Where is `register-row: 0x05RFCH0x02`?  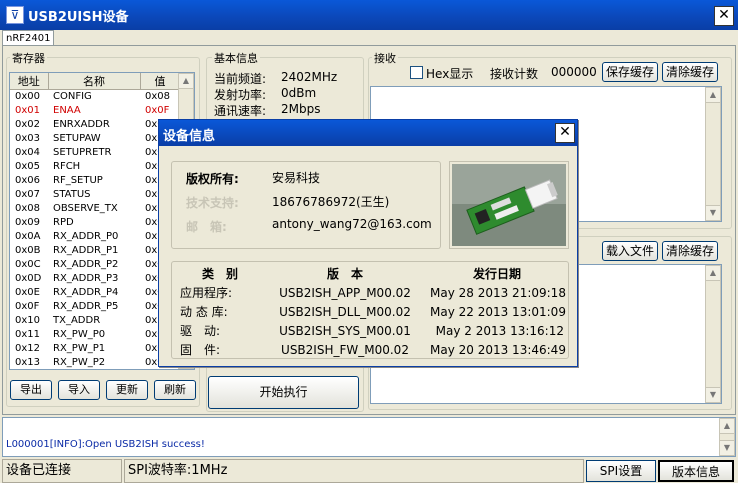
register-row: 0x05RFCH0x02 is located at coordinates (95, 167).